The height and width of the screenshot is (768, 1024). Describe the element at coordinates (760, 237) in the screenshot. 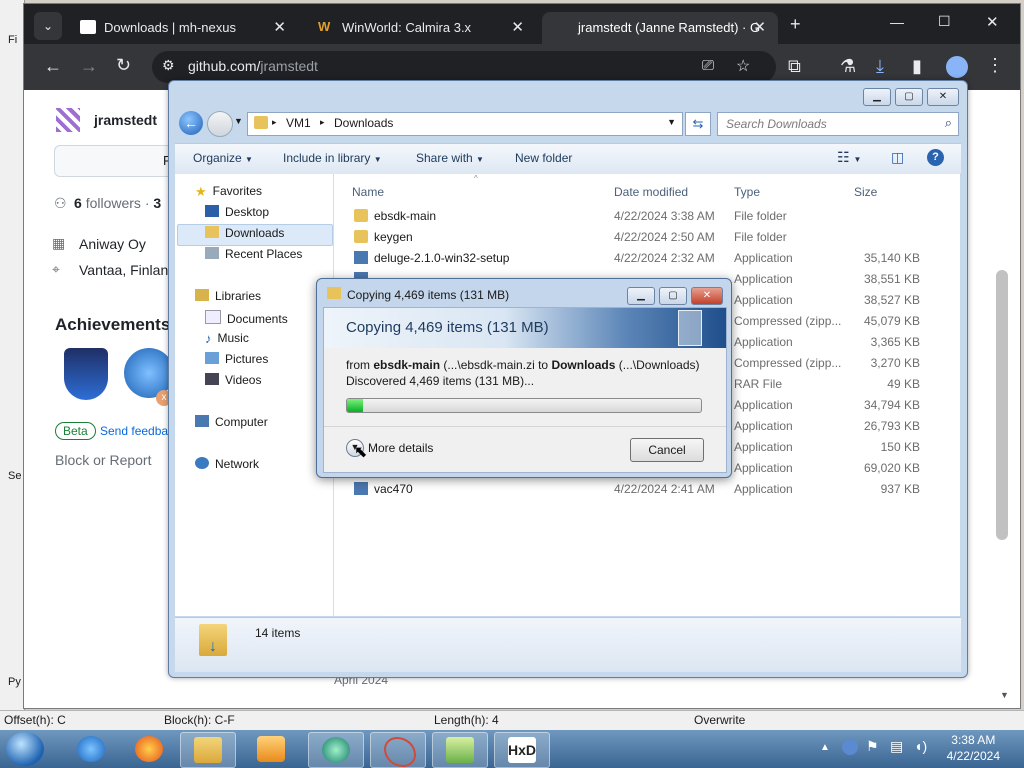

I see `file-type: File folder` at that location.